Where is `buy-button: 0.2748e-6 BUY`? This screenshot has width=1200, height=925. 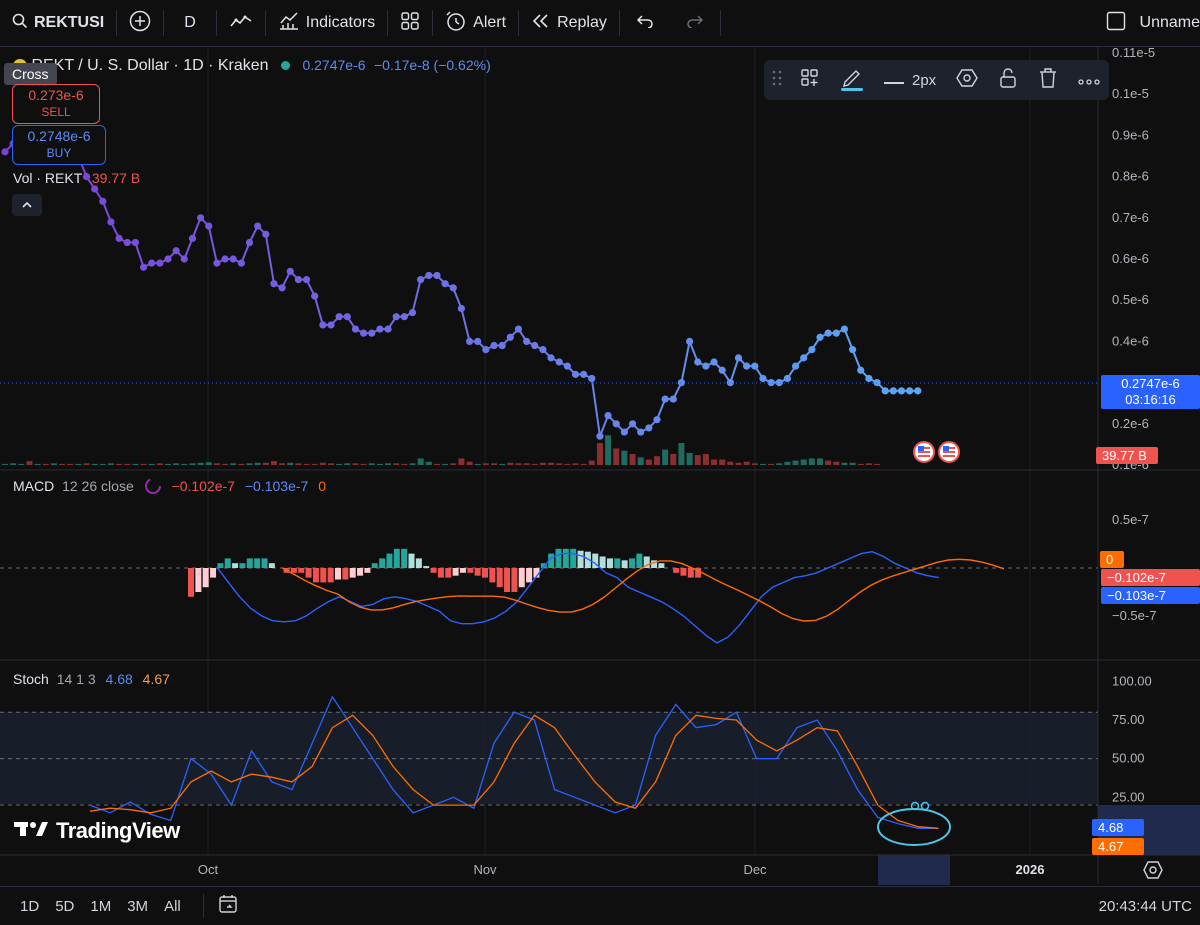 buy-button: 0.2748e-6 BUY is located at coordinates (59, 145).